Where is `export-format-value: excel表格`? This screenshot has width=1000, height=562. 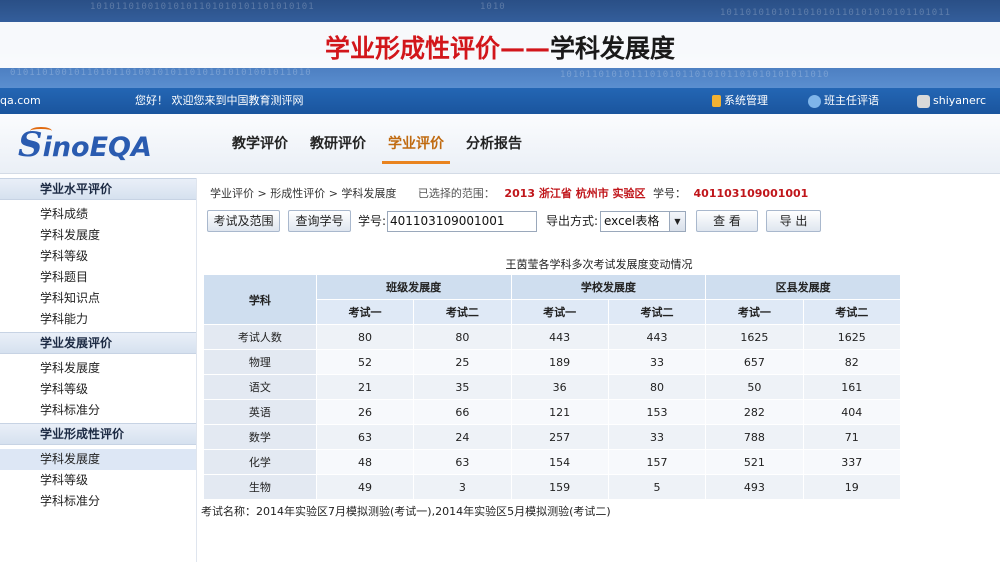 export-format-value: excel表格 is located at coordinates (632, 221).